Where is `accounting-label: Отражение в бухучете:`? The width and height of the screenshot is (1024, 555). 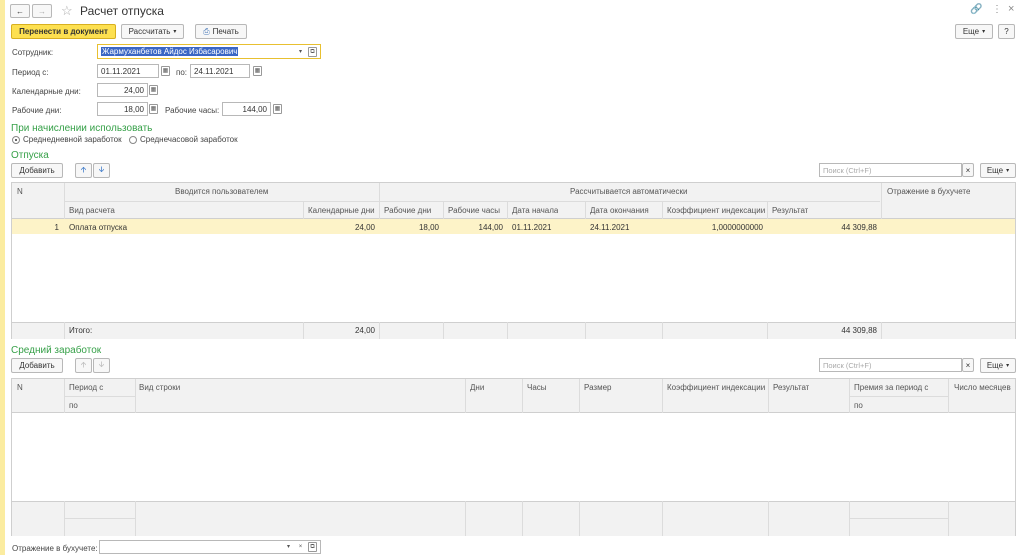
accounting-label: Отражение в бухучете: is located at coordinates (55, 548).